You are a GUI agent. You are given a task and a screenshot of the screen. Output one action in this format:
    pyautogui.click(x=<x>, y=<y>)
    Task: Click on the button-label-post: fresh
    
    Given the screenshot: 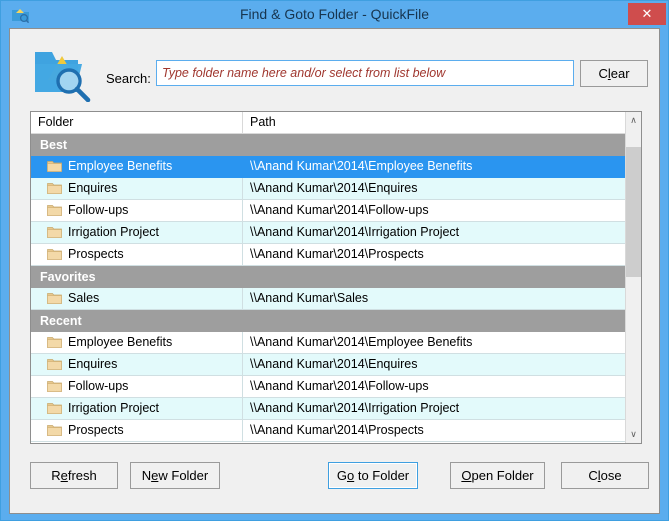 What is the action you would take?
    pyautogui.click(x=82, y=475)
    